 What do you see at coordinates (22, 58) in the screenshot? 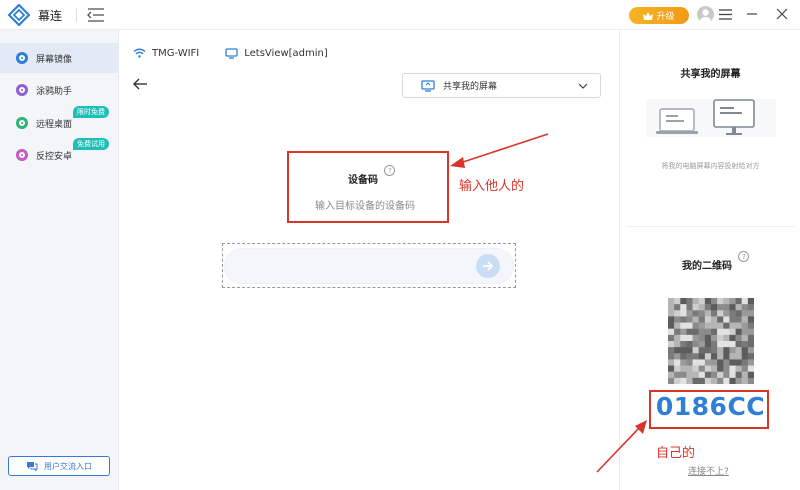
I see `mirror-icon` at bounding box center [22, 58].